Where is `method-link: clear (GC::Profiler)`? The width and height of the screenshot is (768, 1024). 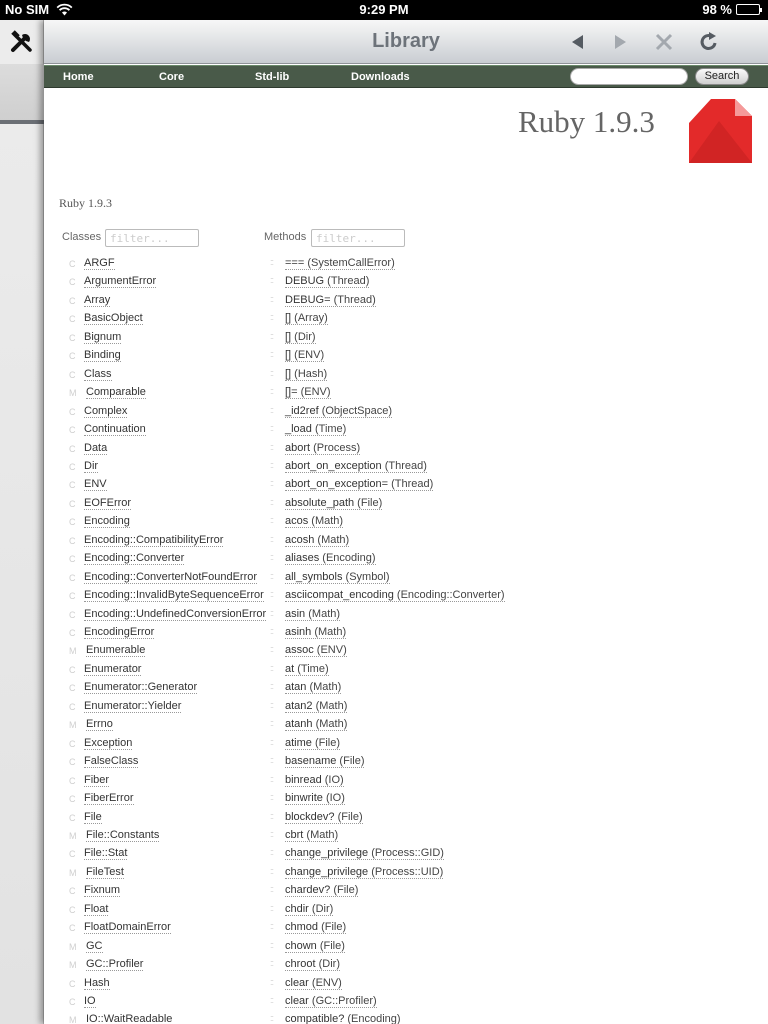 method-link: clear (GC::Profiler) is located at coordinates (331, 1001).